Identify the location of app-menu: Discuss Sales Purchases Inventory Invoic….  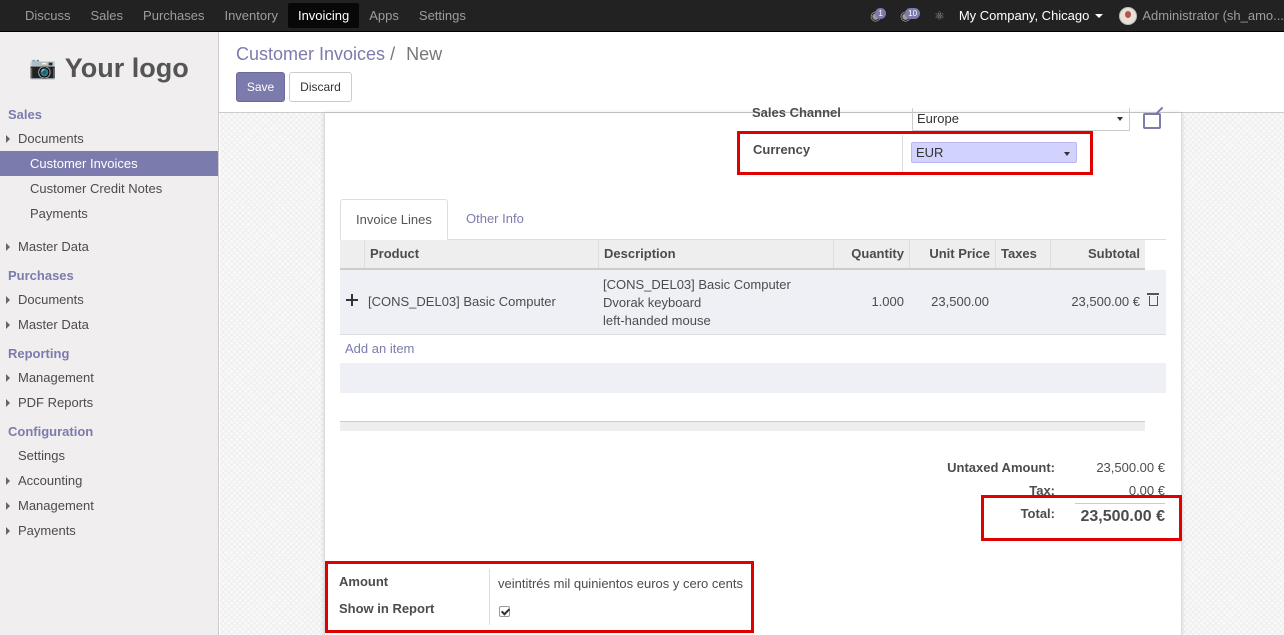
(238, 15).